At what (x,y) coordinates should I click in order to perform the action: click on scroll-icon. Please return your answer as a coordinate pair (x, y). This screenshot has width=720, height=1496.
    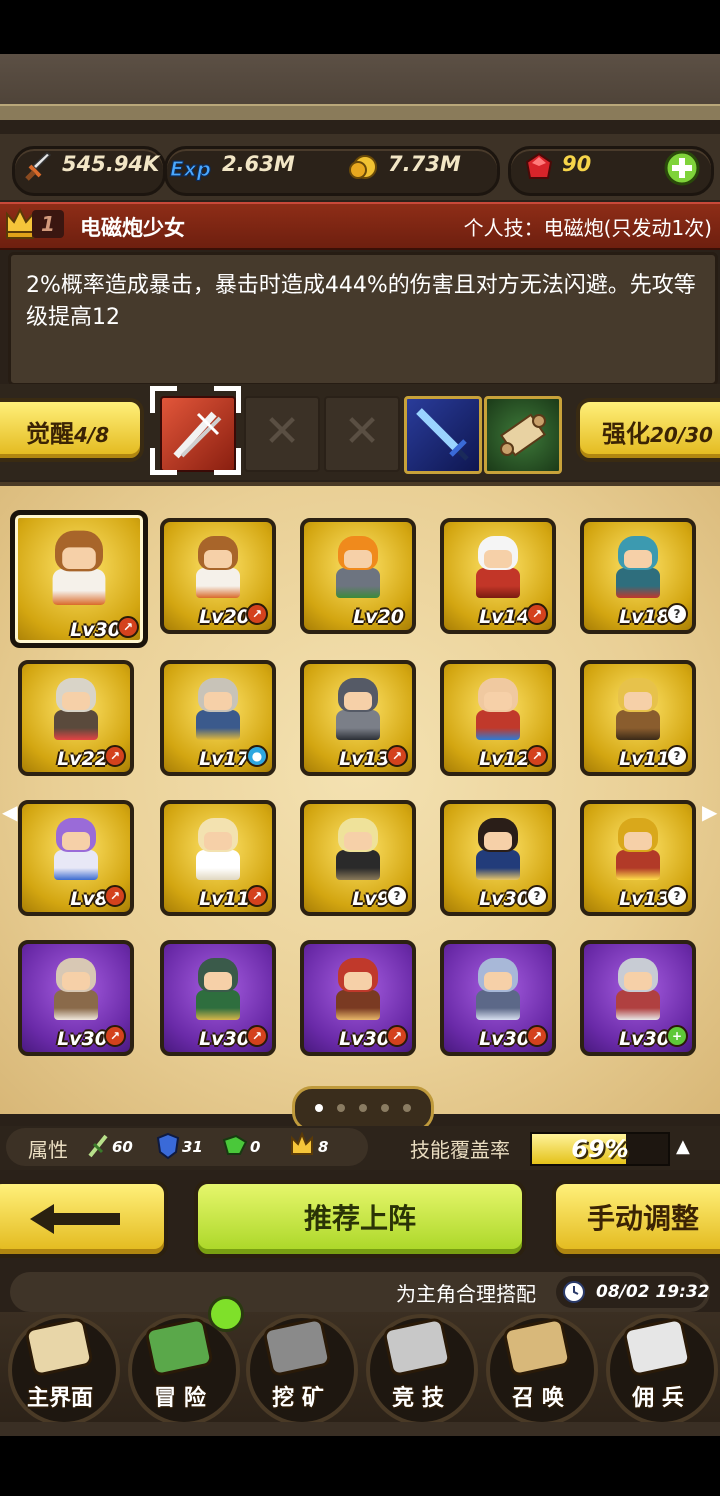
    Looking at the image, I should click on (523, 435).